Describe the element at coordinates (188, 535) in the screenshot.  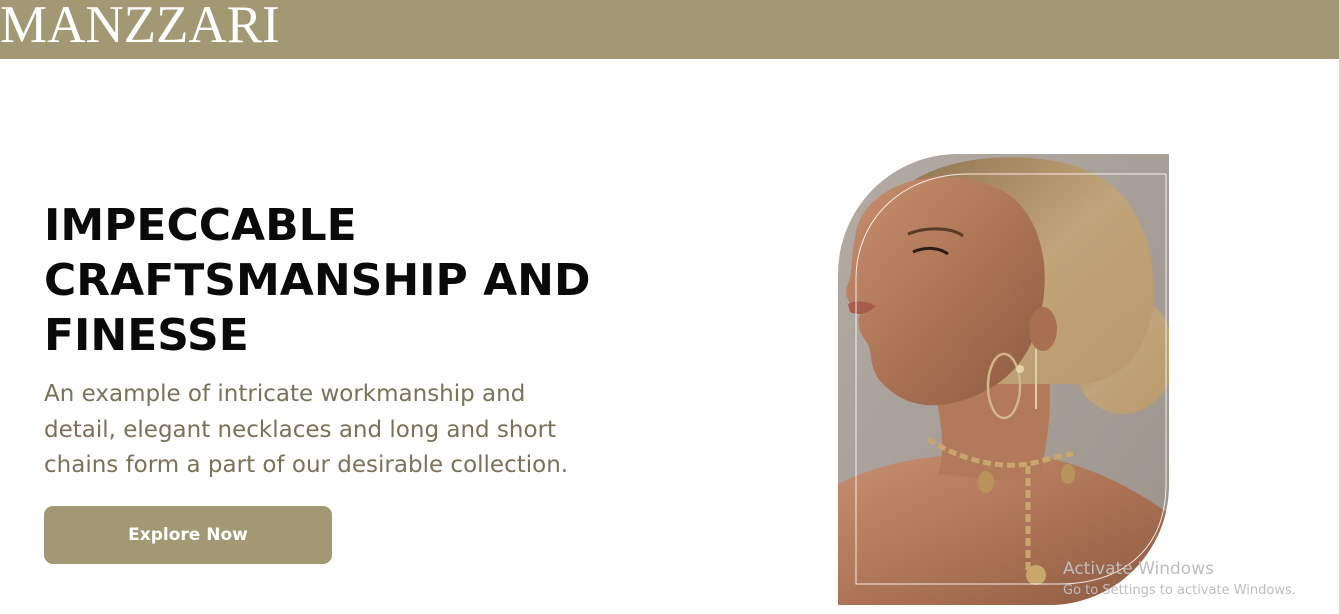
I see `explore-now-button: Explore Now` at that location.